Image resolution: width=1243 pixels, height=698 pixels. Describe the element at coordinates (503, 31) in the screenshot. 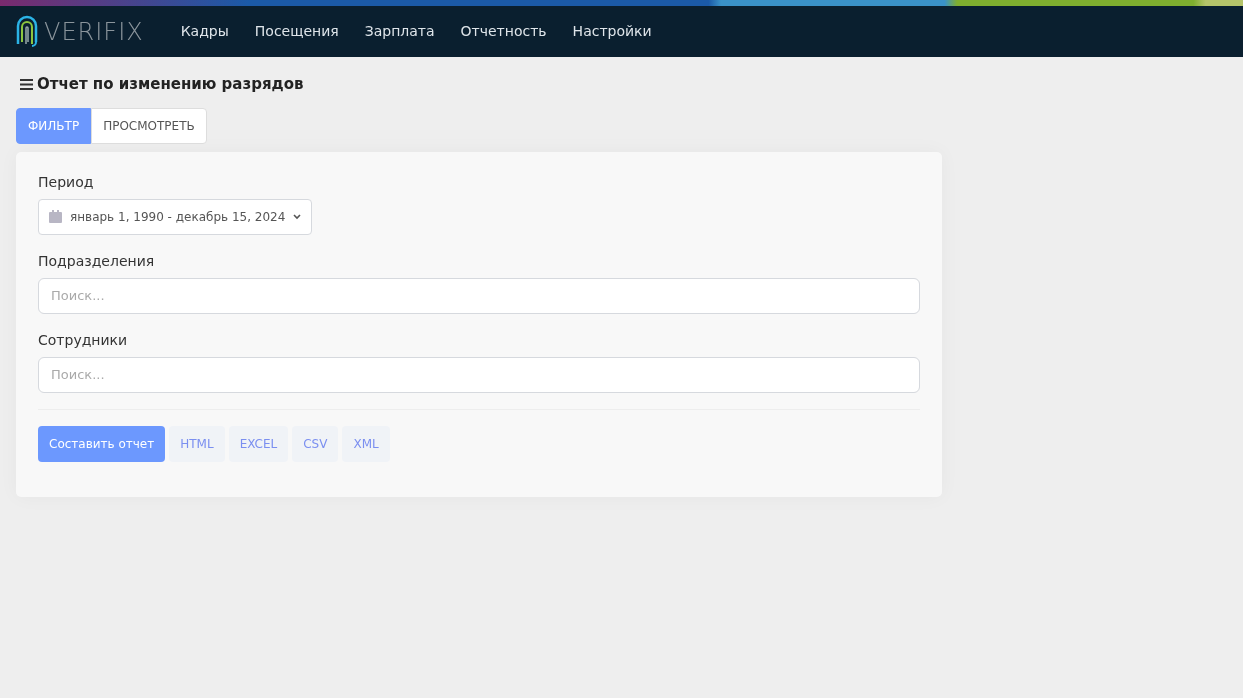

I see `nav-link: Отчетность` at that location.